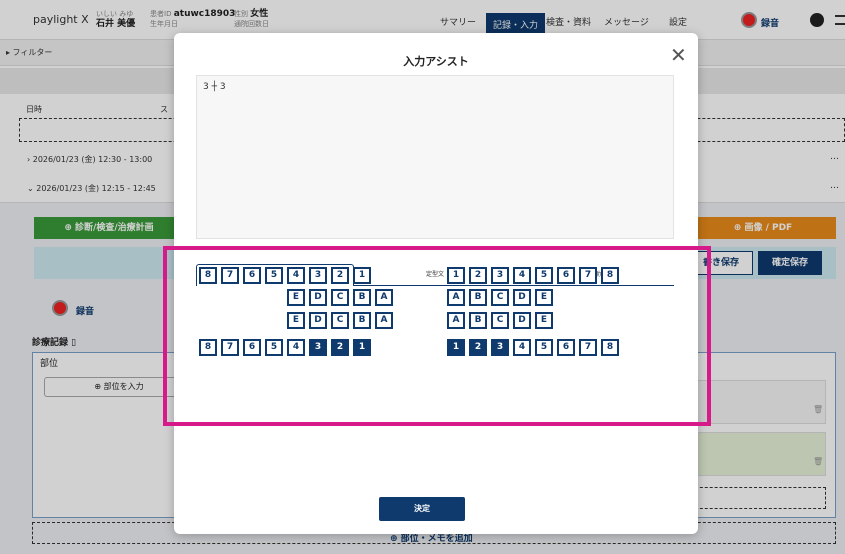  I want to click on confirm-button: 決定, so click(422, 509).